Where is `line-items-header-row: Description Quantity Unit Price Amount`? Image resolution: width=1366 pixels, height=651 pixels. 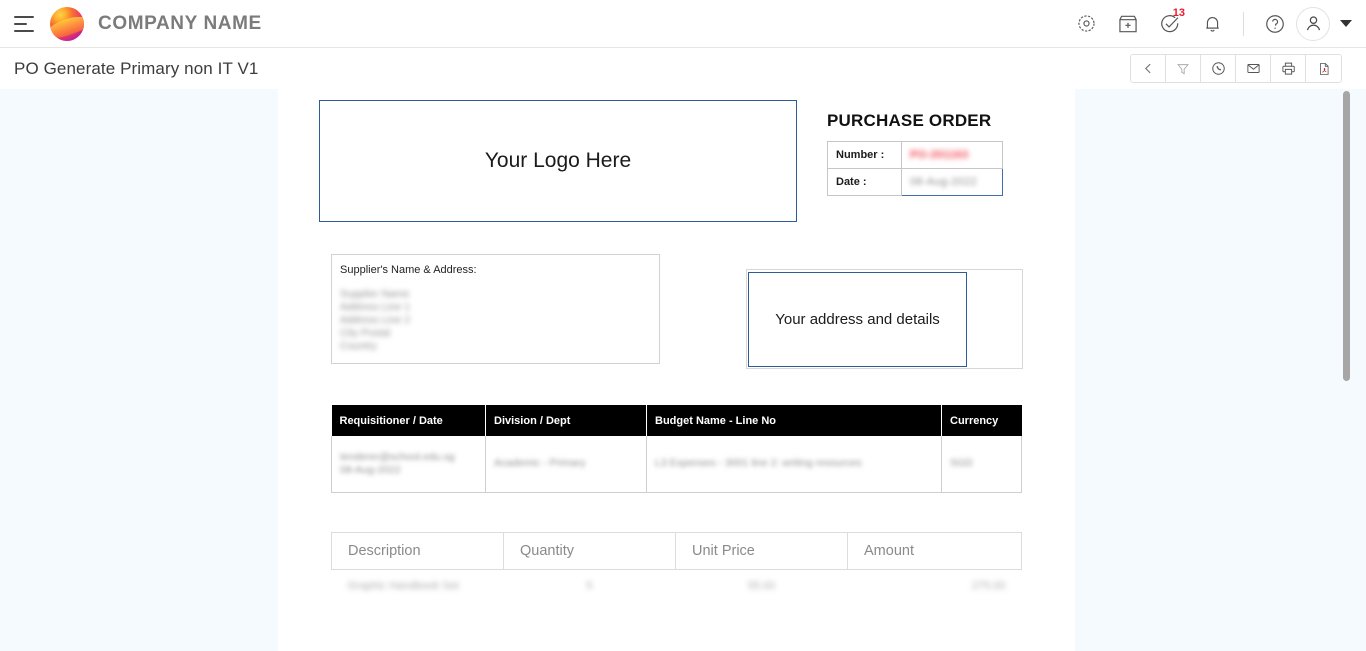 line-items-header-row: Description Quantity Unit Price Amount is located at coordinates (676, 551).